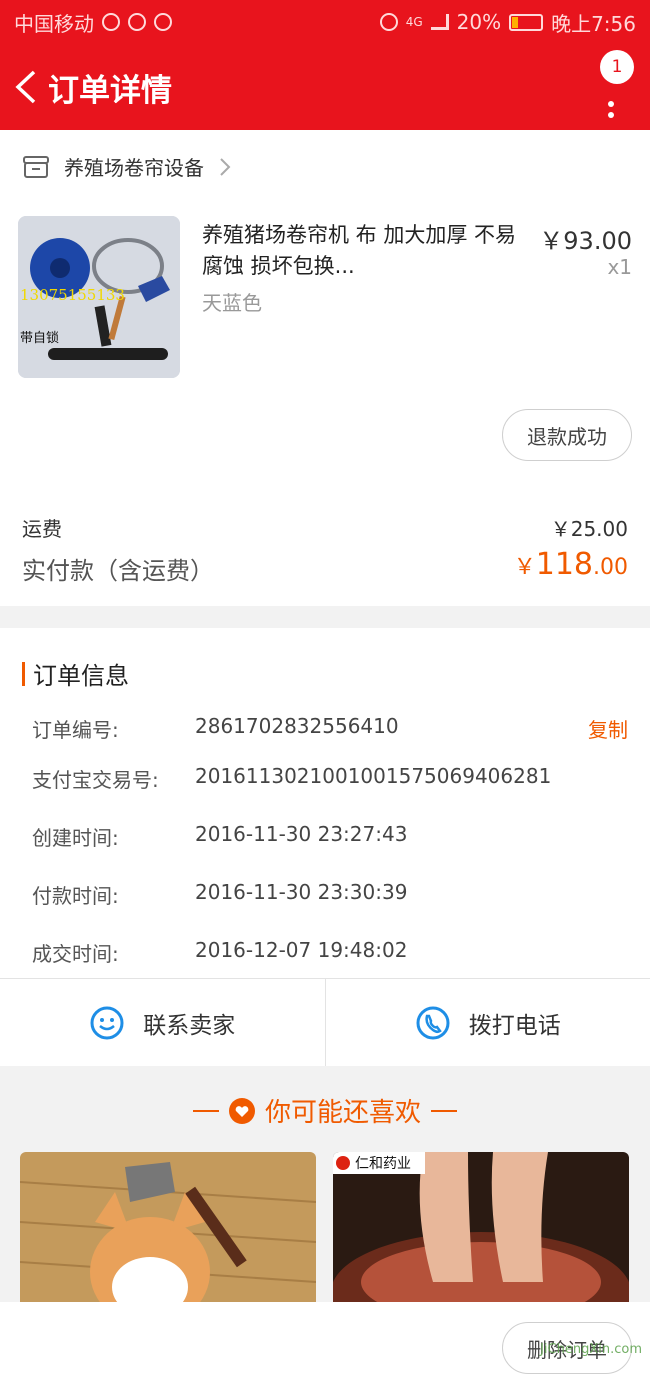 The image size is (650, 1393). Describe the element at coordinates (383, 1164) in the screenshot. I see `recommend-brand: 仁和药业` at that location.